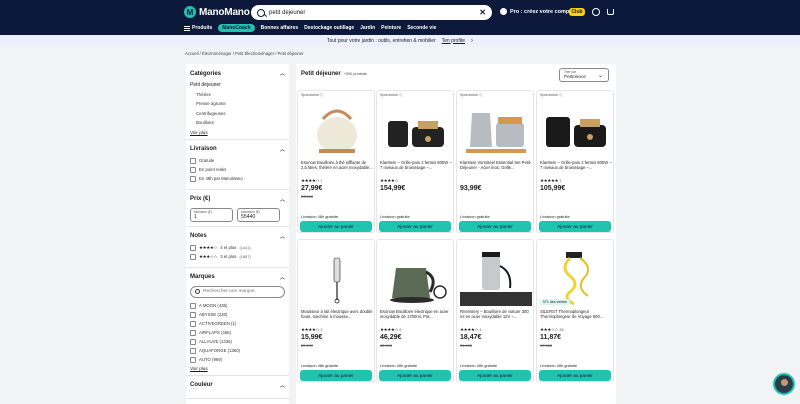  I want to click on category-item: Presse agrume, so click(240, 103).